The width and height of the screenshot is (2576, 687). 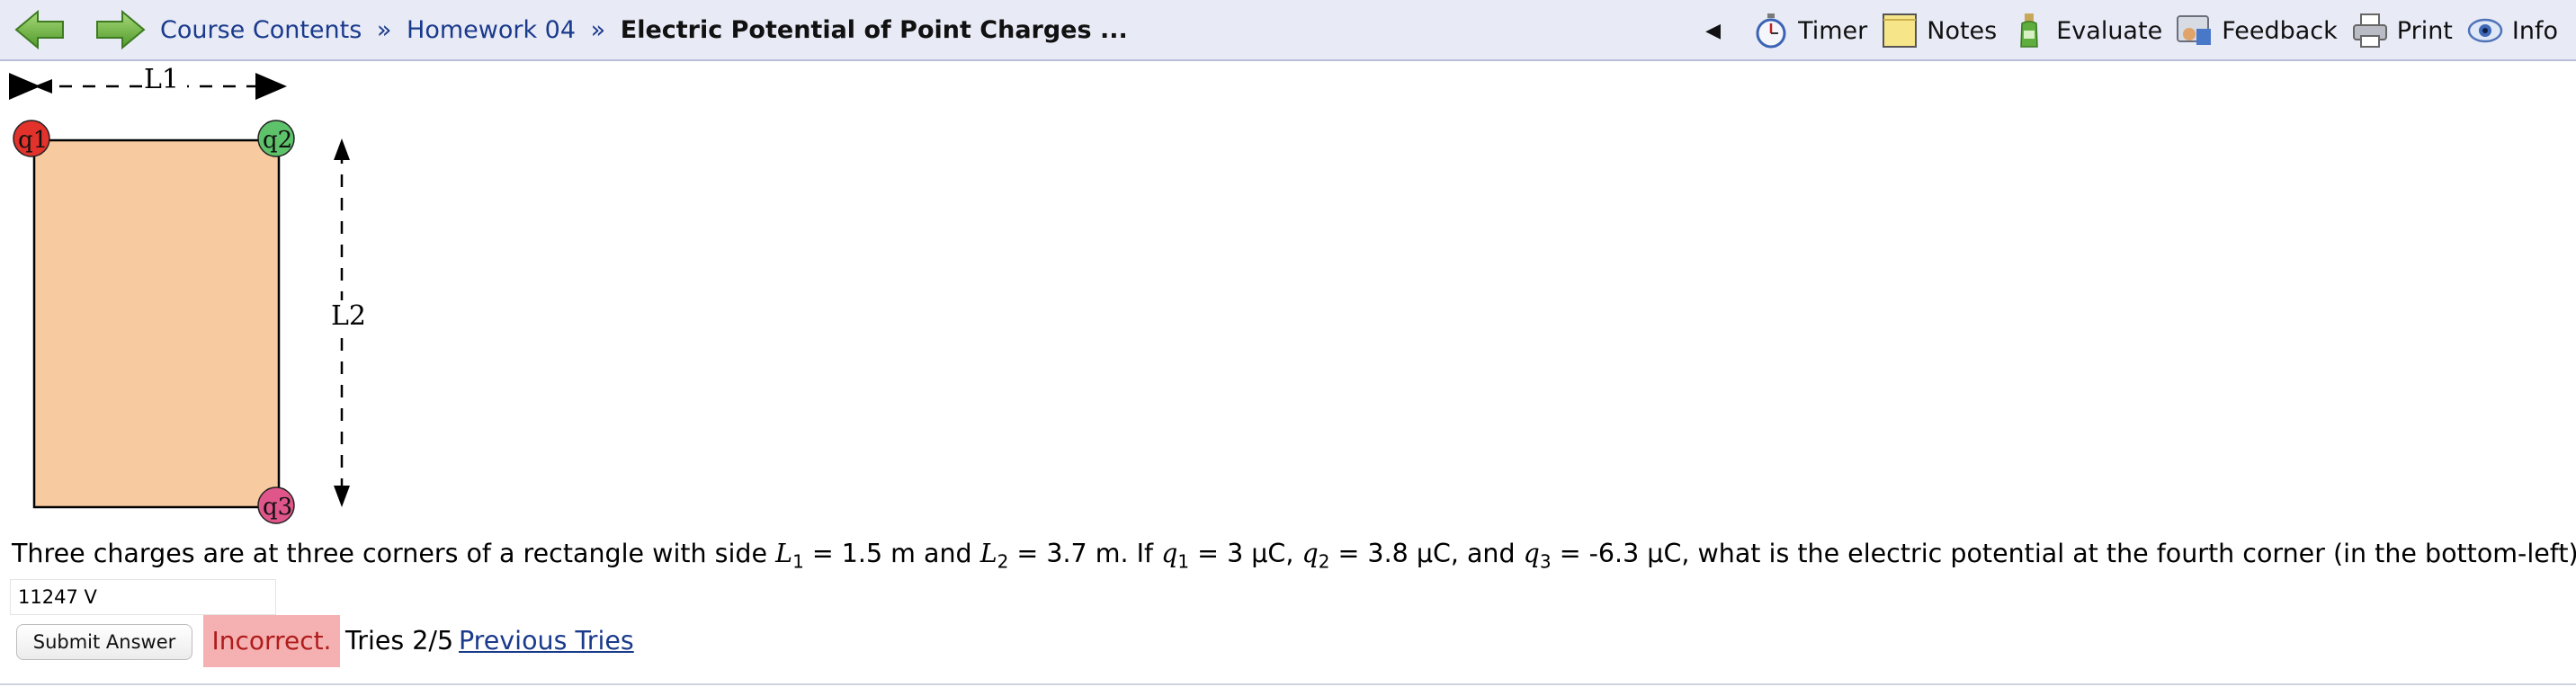 What do you see at coordinates (261, 30) in the screenshot?
I see `breadcrumb-course-contents: Course Contents` at bounding box center [261, 30].